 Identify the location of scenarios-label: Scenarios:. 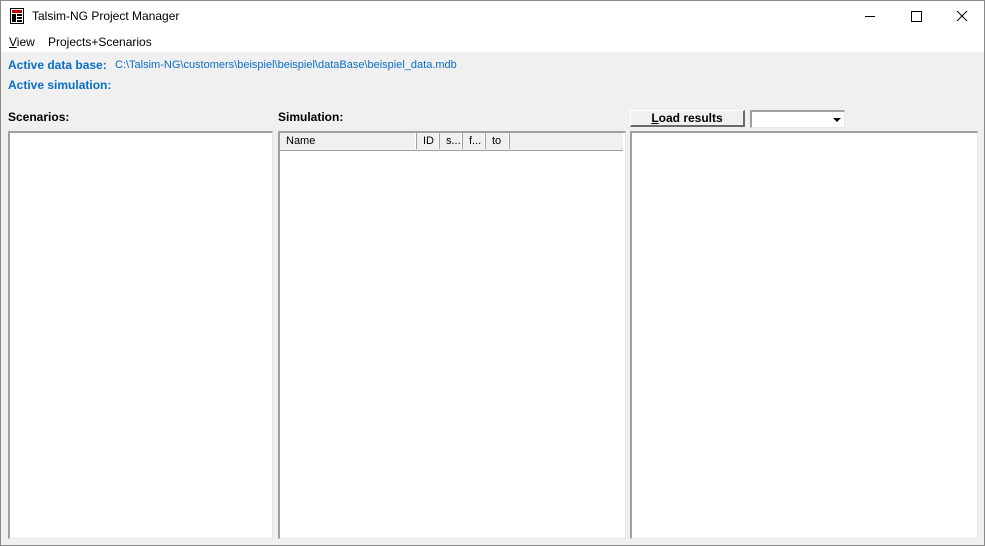
(39, 117).